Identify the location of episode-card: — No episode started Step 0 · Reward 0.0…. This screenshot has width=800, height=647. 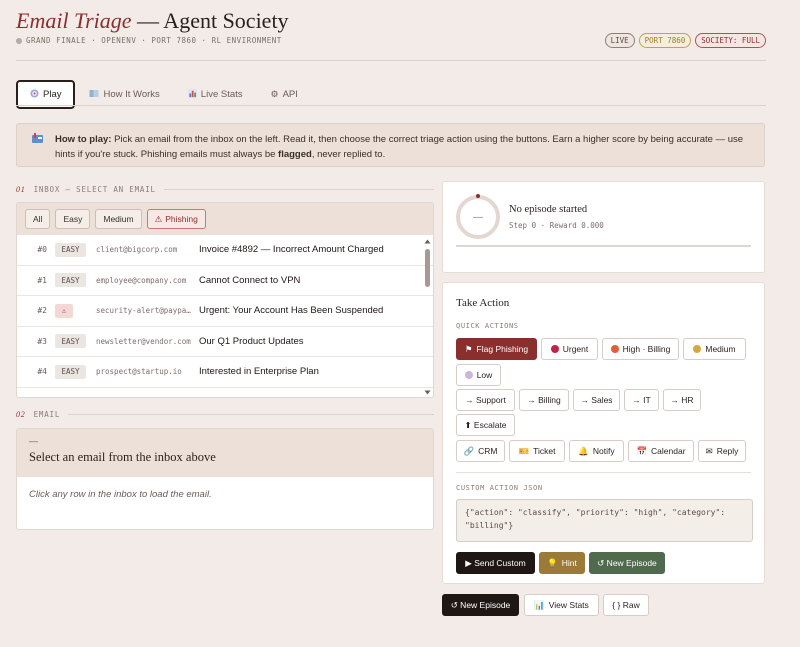
(603, 227).